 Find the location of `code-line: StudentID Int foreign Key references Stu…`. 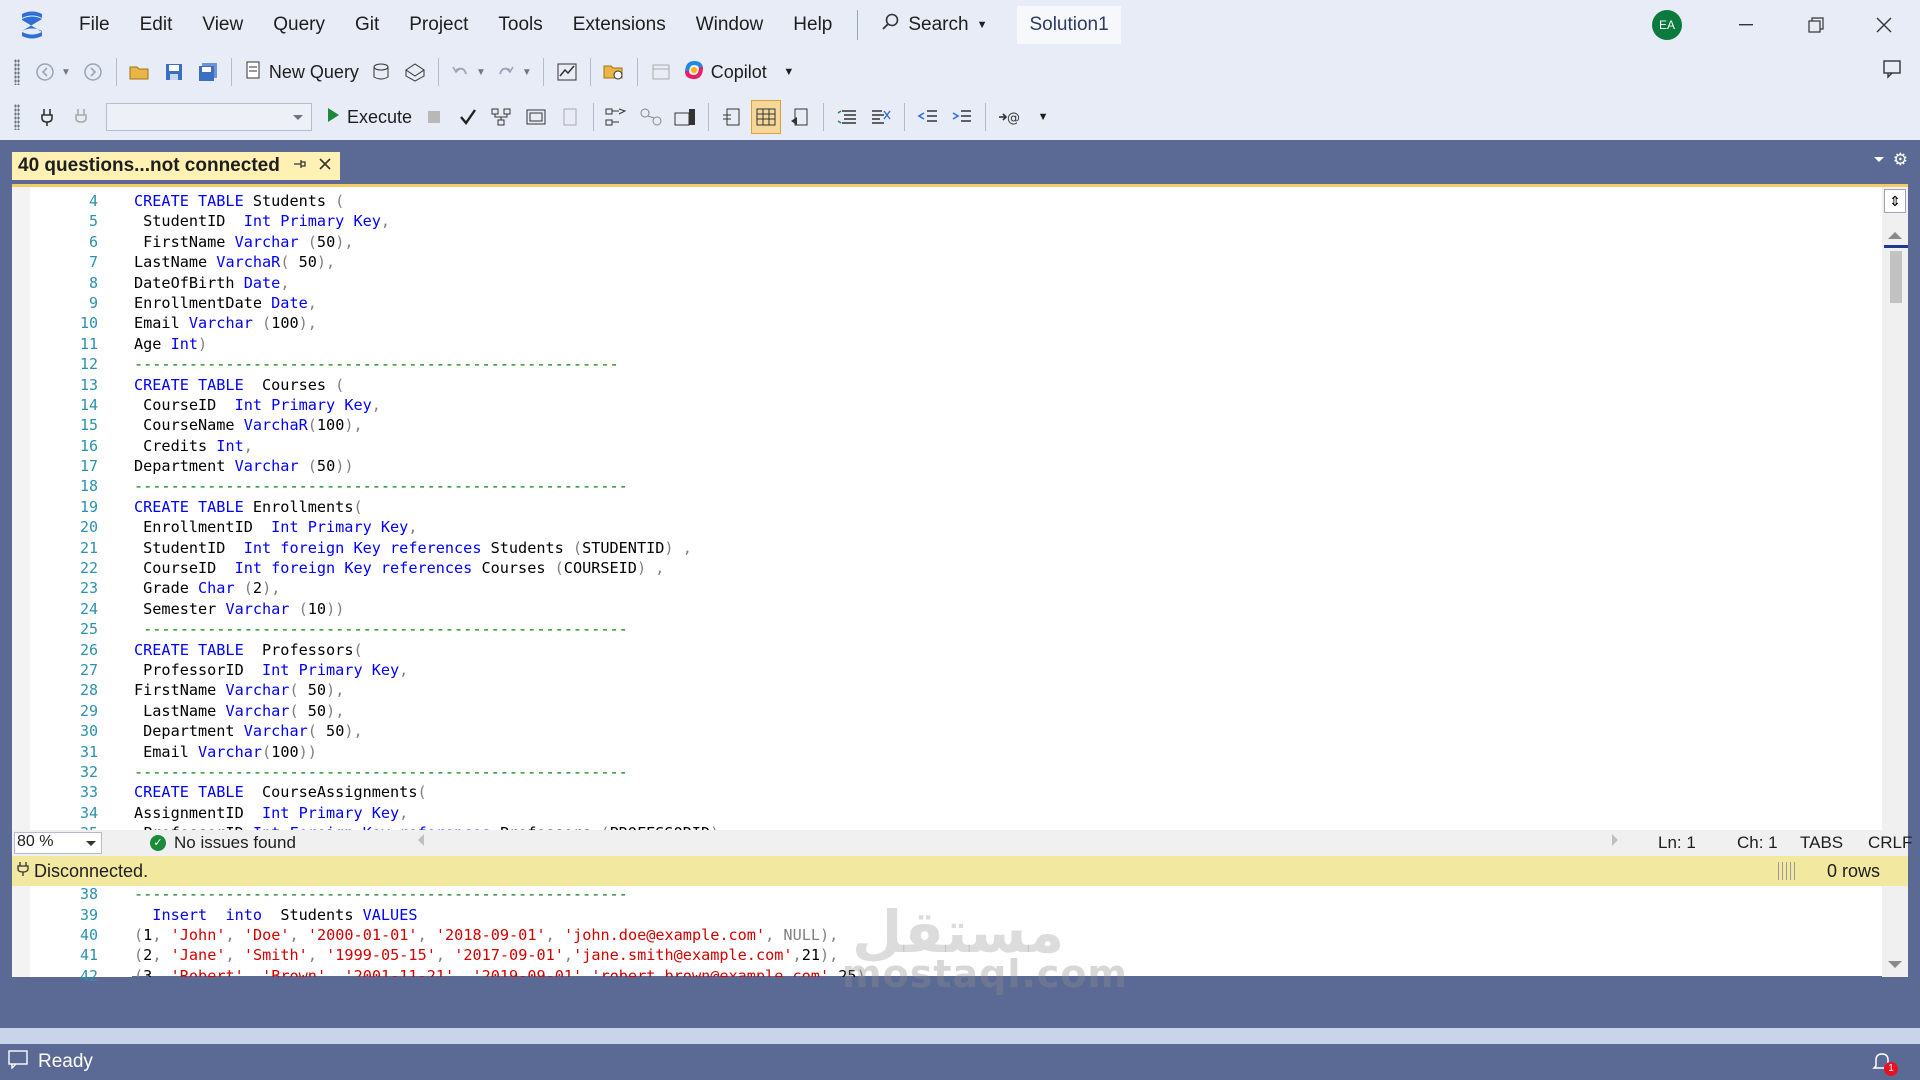

code-line: StudentID Int foreign Key references Stu… is located at coordinates (1009, 548).